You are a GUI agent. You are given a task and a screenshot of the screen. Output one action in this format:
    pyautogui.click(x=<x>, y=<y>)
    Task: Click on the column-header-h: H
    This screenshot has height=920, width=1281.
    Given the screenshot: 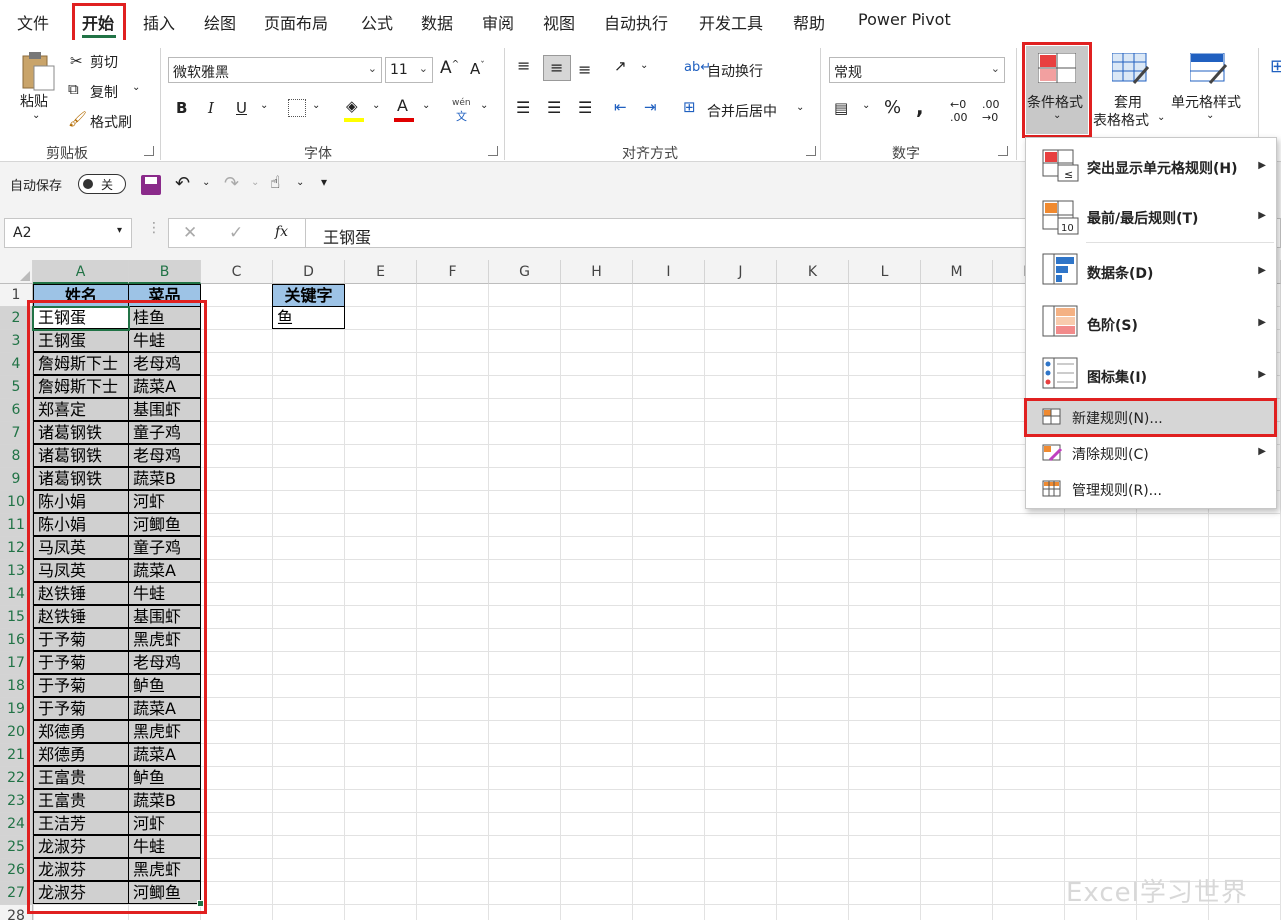 What is the action you would take?
    pyautogui.click(x=597, y=272)
    